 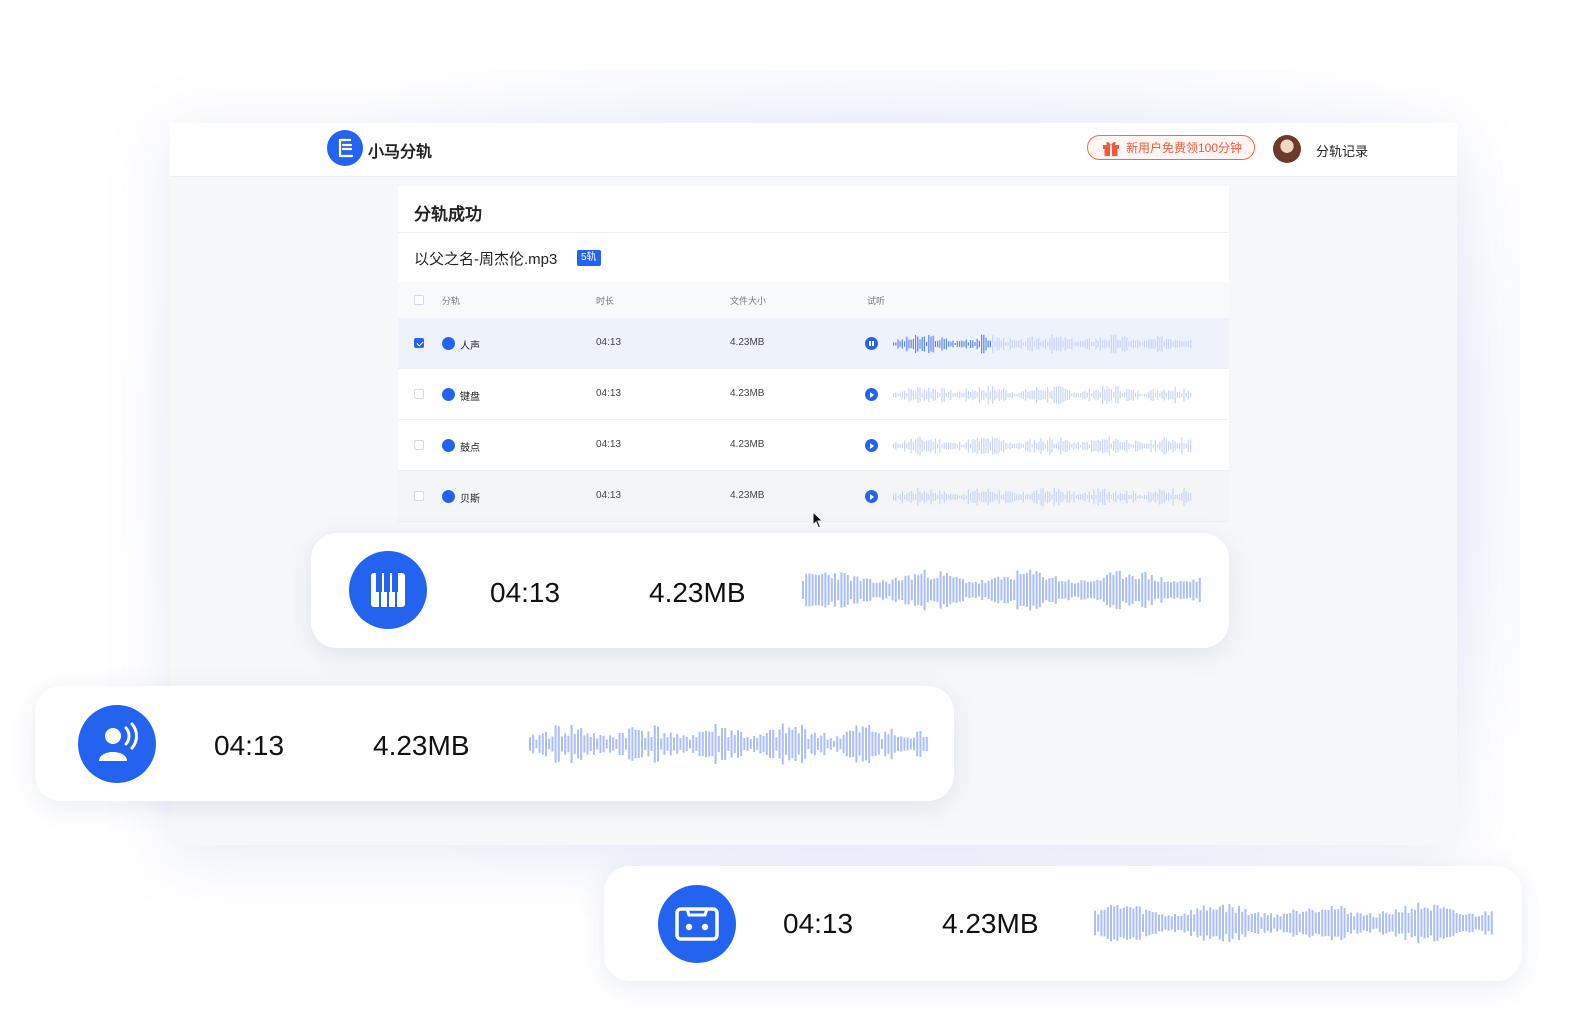 I want to click on track-card-vocal: 04:13 4.23MB, so click(x=494, y=743).